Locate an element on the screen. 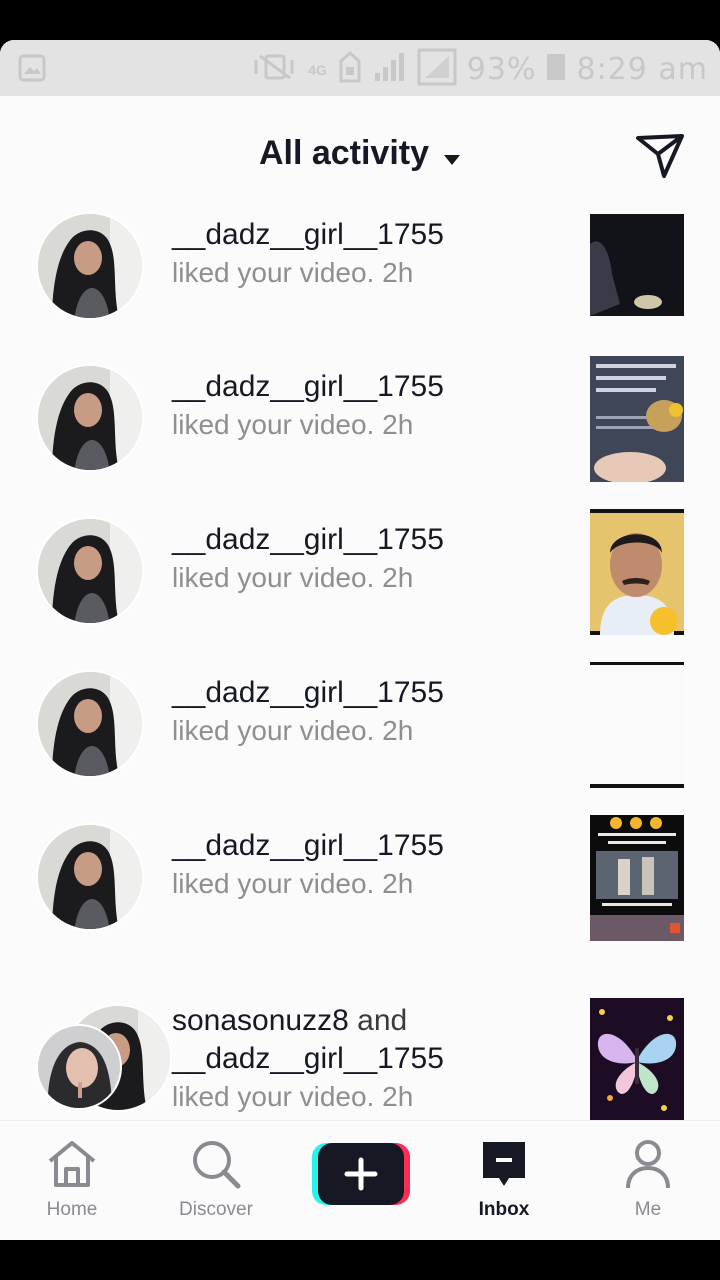 The height and width of the screenshot is (1280, 720). header: All activity is located at coordinates (360, 155).